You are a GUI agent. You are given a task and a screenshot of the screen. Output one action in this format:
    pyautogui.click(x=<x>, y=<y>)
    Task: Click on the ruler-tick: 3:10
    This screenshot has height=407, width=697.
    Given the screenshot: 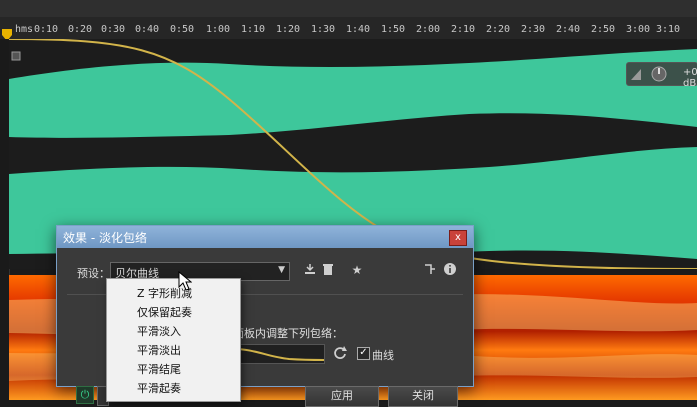 What is the action you would take?
    pyautogui.click(x=668, y=29)
    